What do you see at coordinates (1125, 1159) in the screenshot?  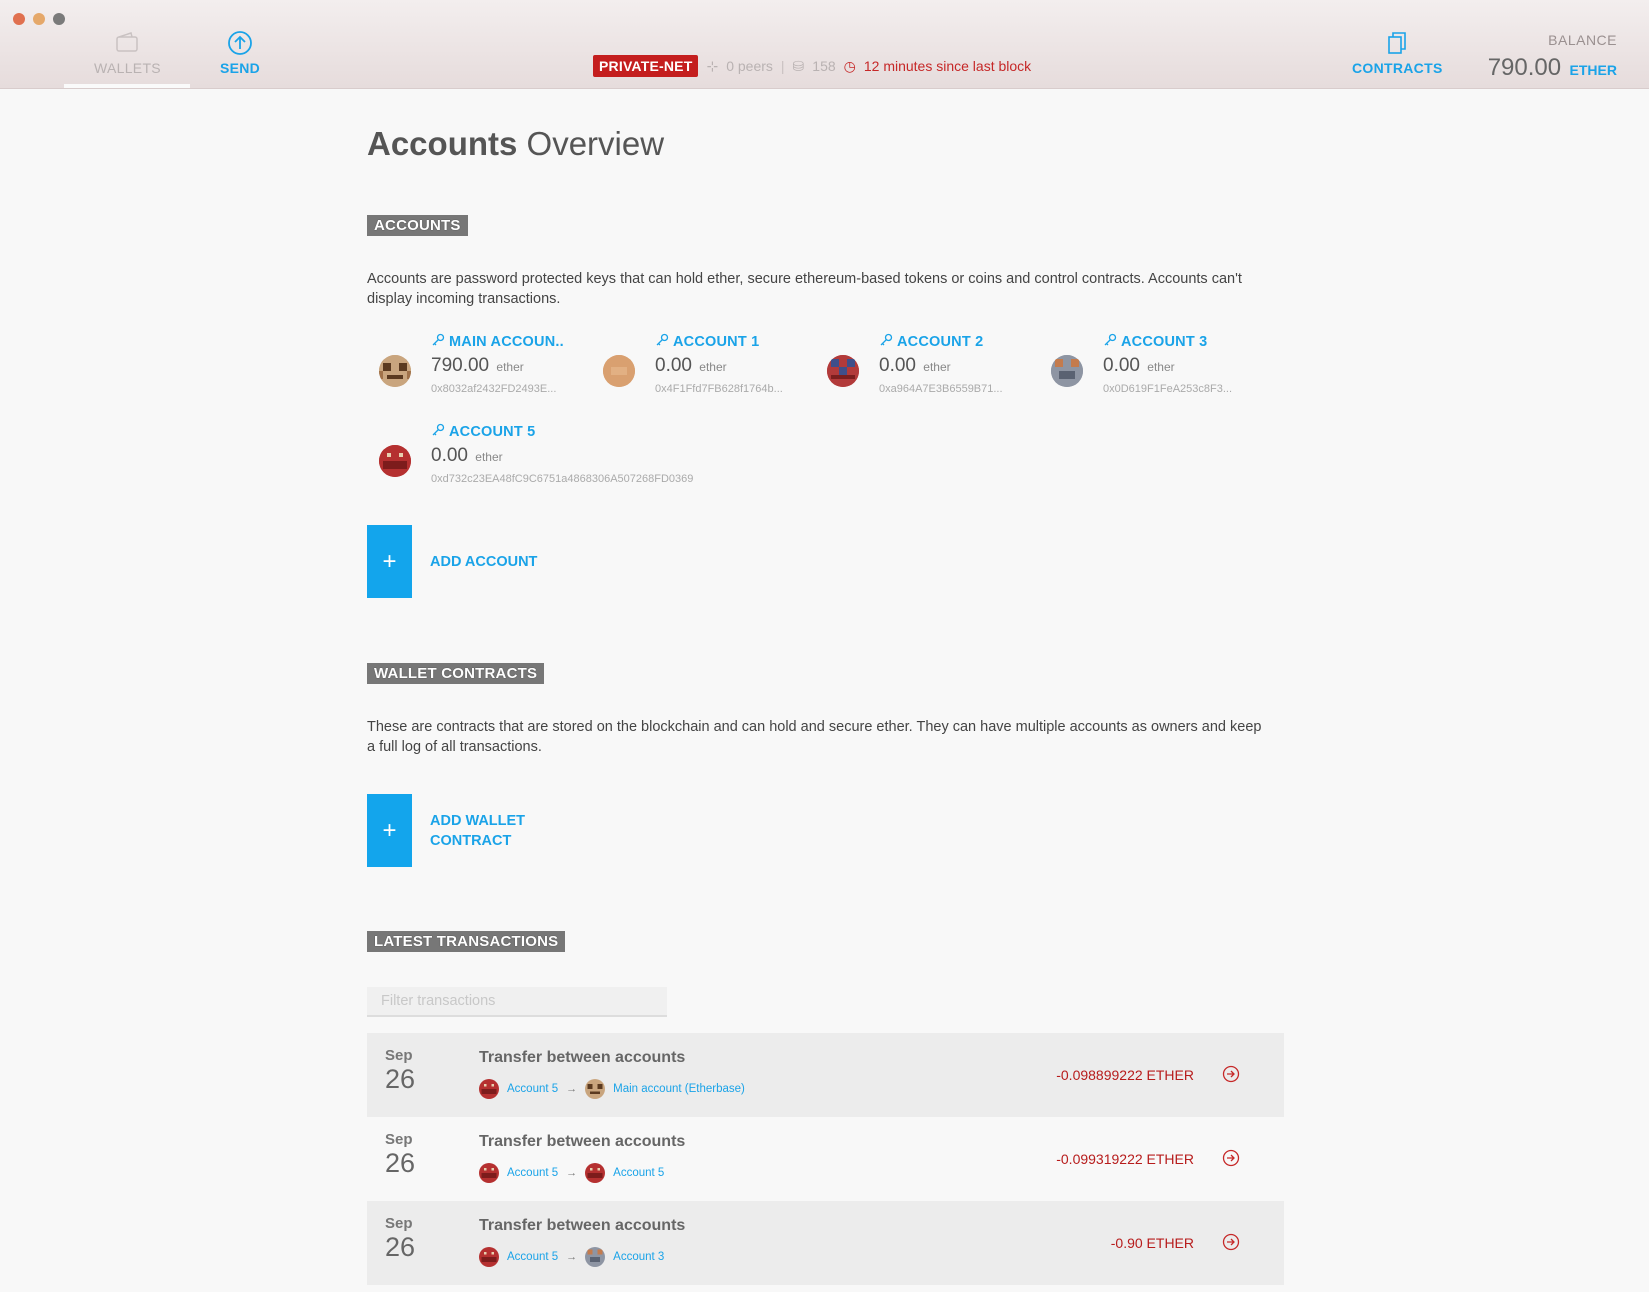 I see `transaction-amount: -0.099319222 ETHER` at bounding box center [1125, 1159].